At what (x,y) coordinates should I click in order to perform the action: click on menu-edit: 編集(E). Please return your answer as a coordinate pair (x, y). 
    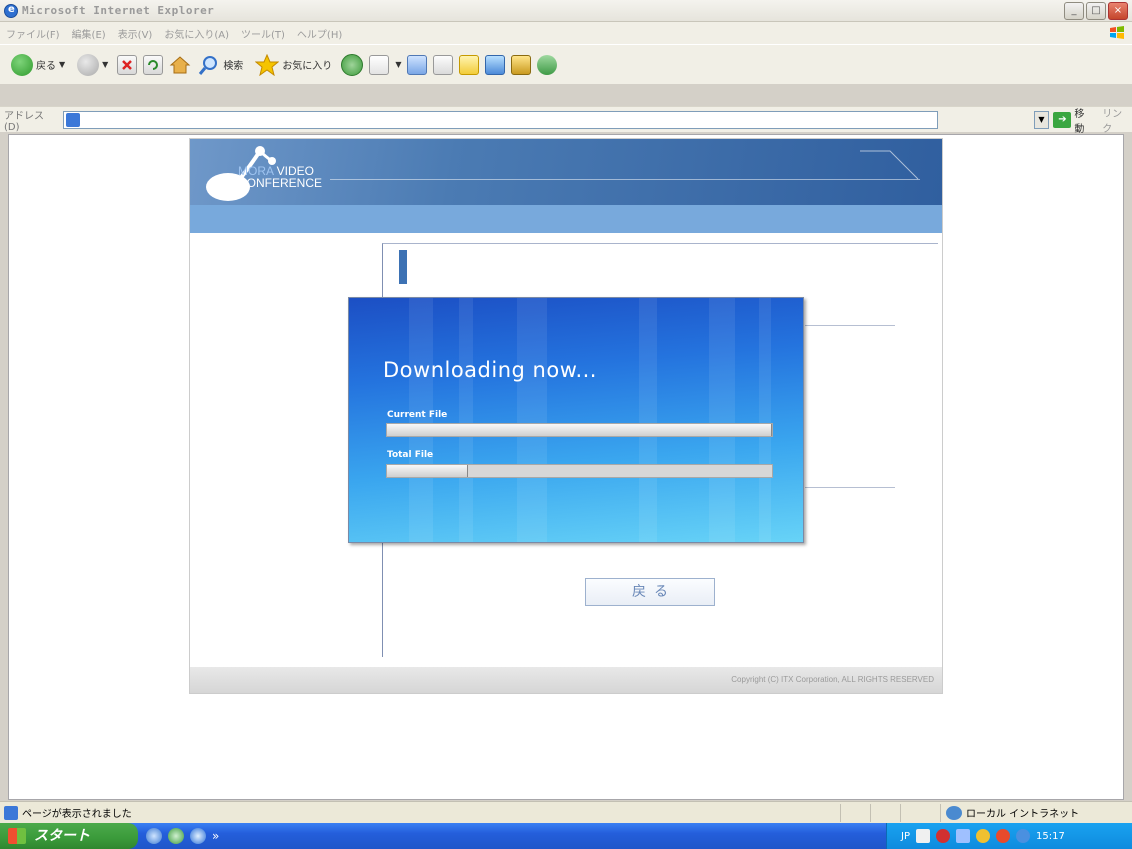
    Looking at the image, I should click on (89, 33).